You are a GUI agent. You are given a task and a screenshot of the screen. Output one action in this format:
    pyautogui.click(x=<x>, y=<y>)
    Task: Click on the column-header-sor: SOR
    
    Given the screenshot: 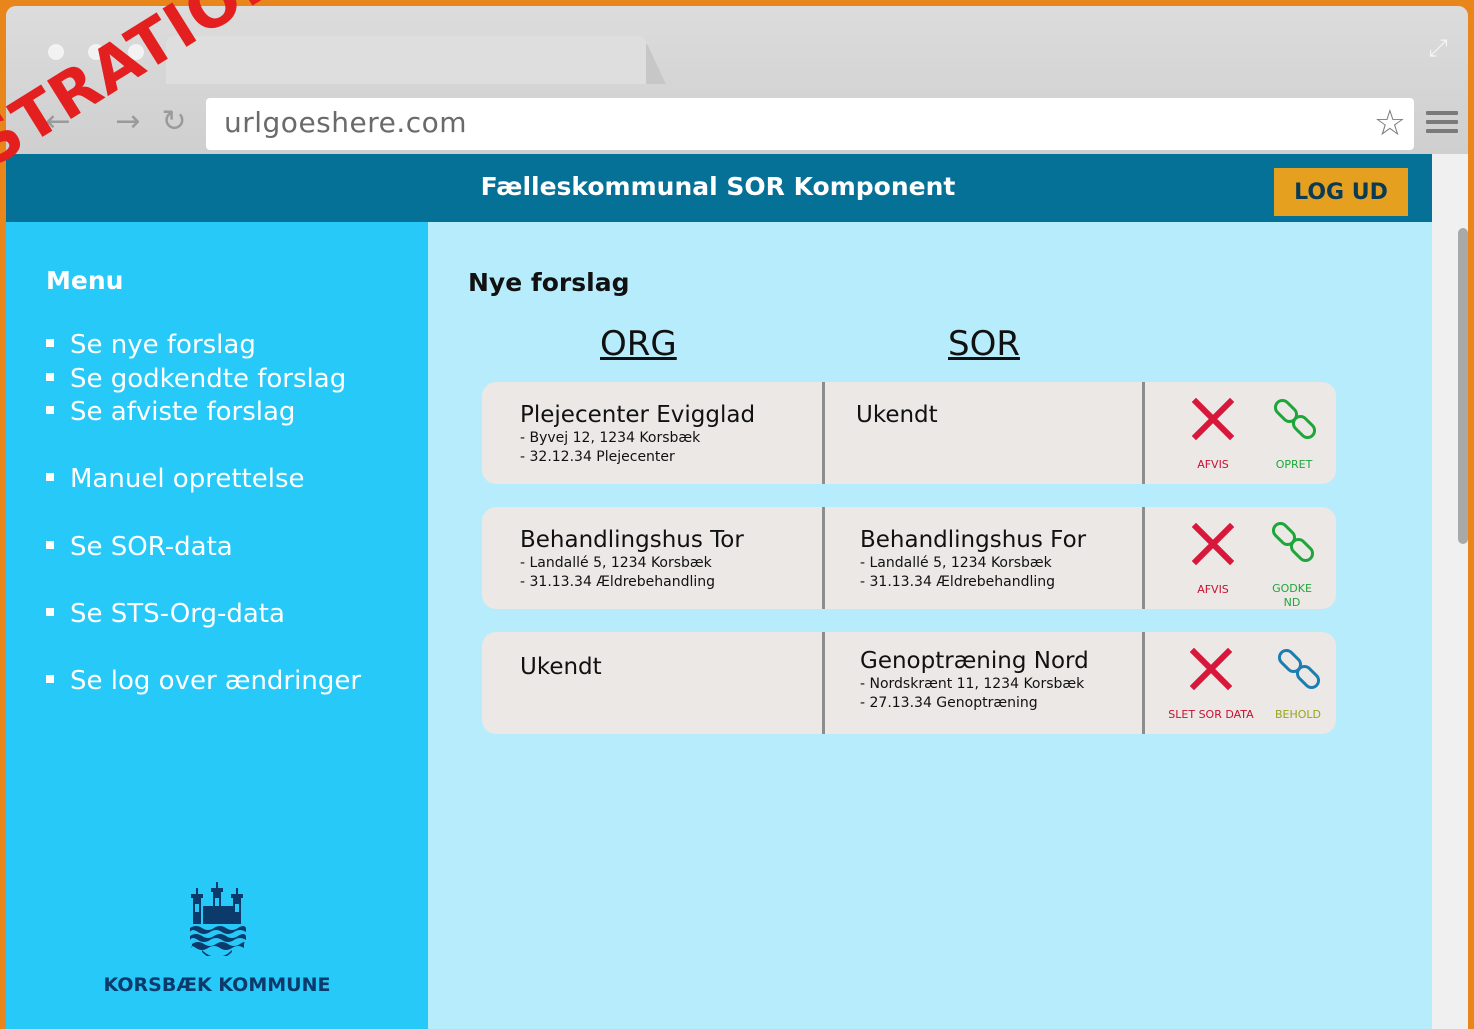 What is the action you would take?
    pyautogui.click(x=984, y=344)
    